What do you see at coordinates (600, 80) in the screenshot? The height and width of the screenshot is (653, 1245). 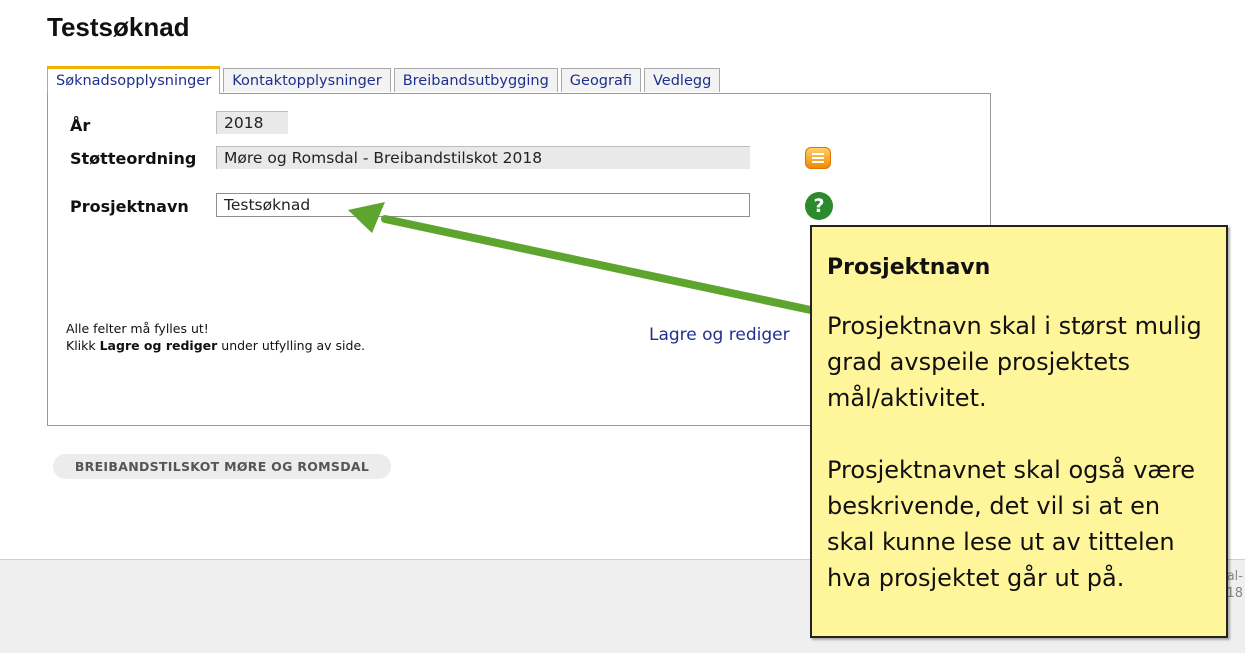 I see `tab-geografi: Geografi` at bounding box center [600, 80].